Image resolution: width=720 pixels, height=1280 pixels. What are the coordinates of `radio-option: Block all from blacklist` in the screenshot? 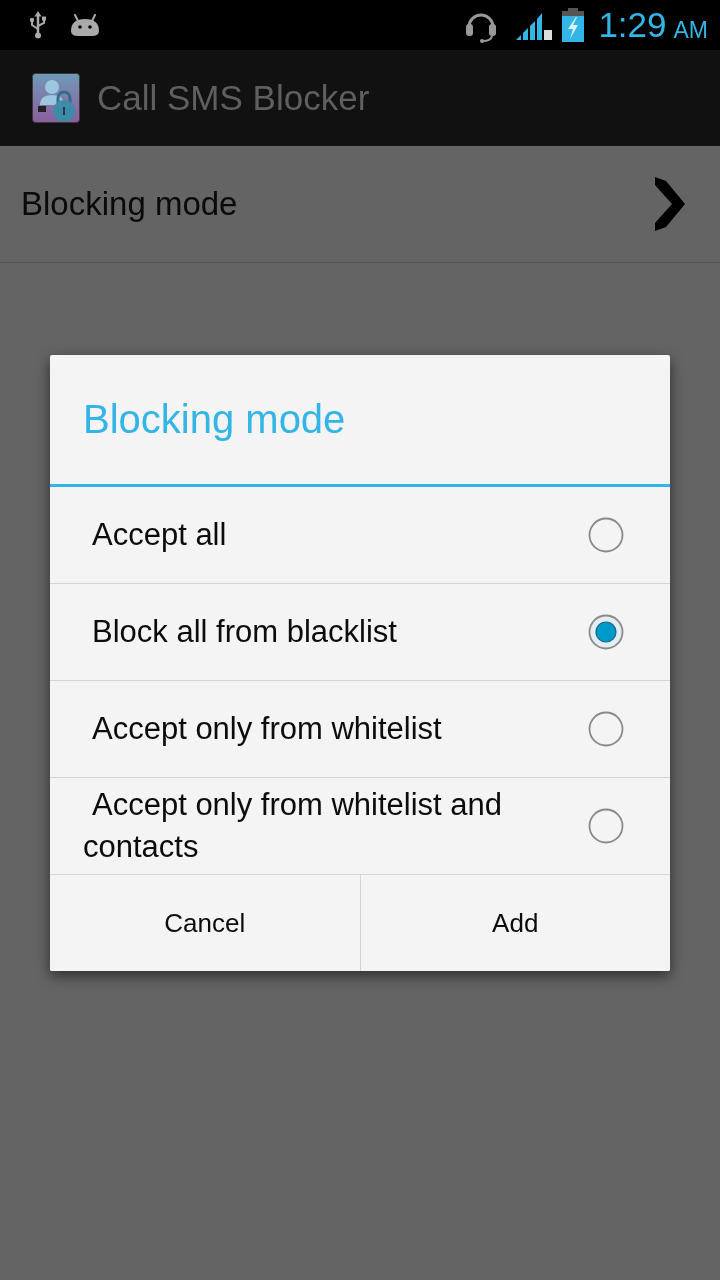 It's located at (360, 632).